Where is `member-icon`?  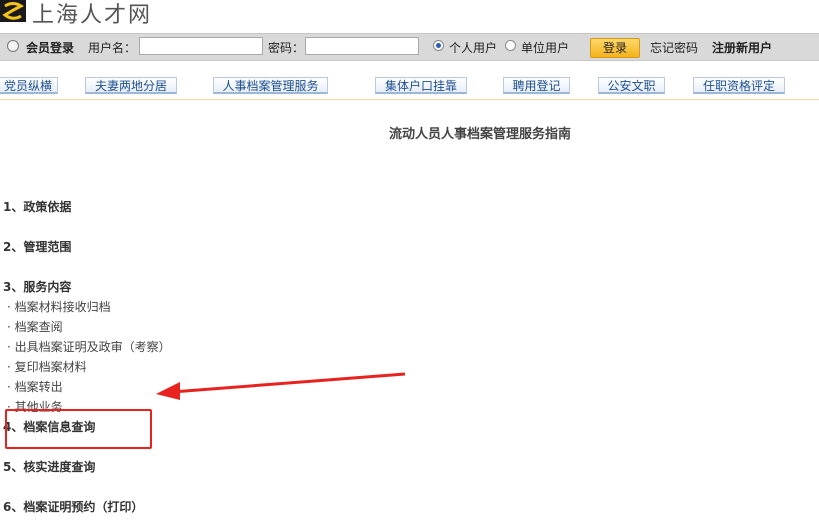
member-icon is located at coordinates (13, 46).